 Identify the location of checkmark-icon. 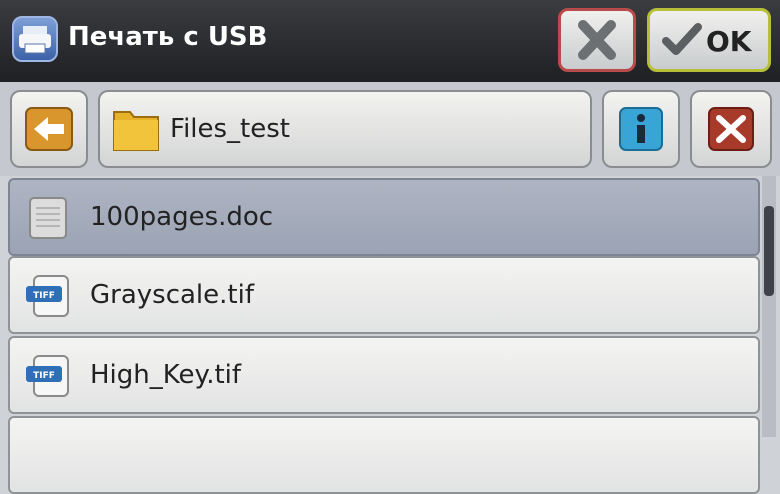
(682, 39).